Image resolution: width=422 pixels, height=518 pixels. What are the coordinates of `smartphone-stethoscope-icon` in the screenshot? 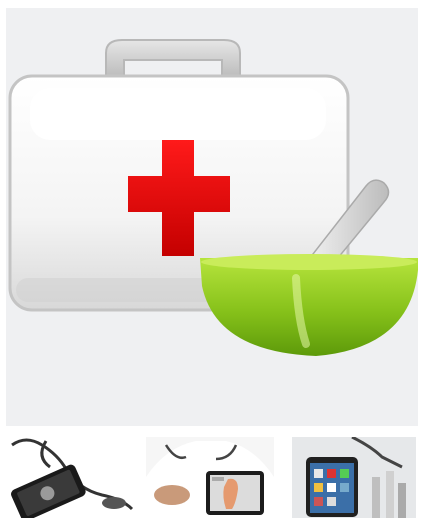 It's located at (71, 477).